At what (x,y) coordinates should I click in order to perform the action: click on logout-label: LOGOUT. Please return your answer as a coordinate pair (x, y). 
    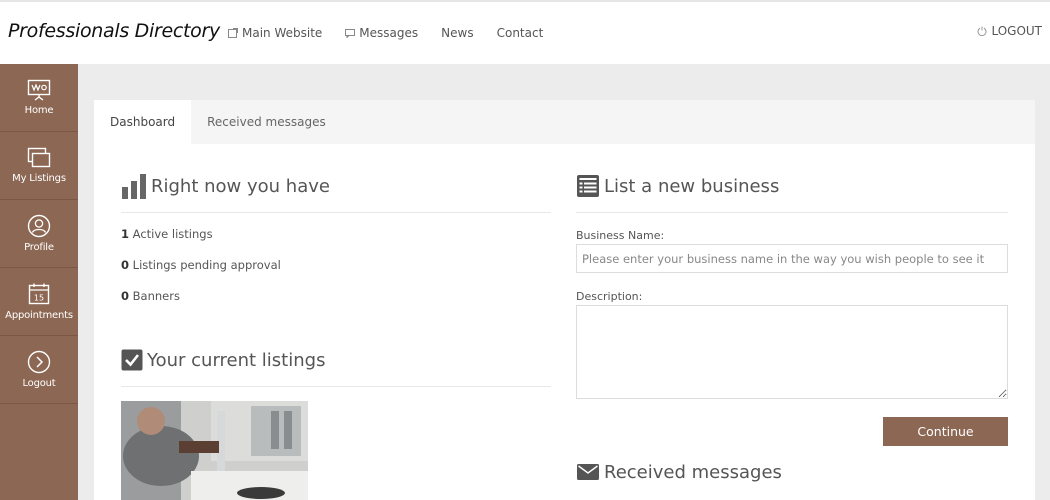
    Looking at the image, I should click on (1016, 31).